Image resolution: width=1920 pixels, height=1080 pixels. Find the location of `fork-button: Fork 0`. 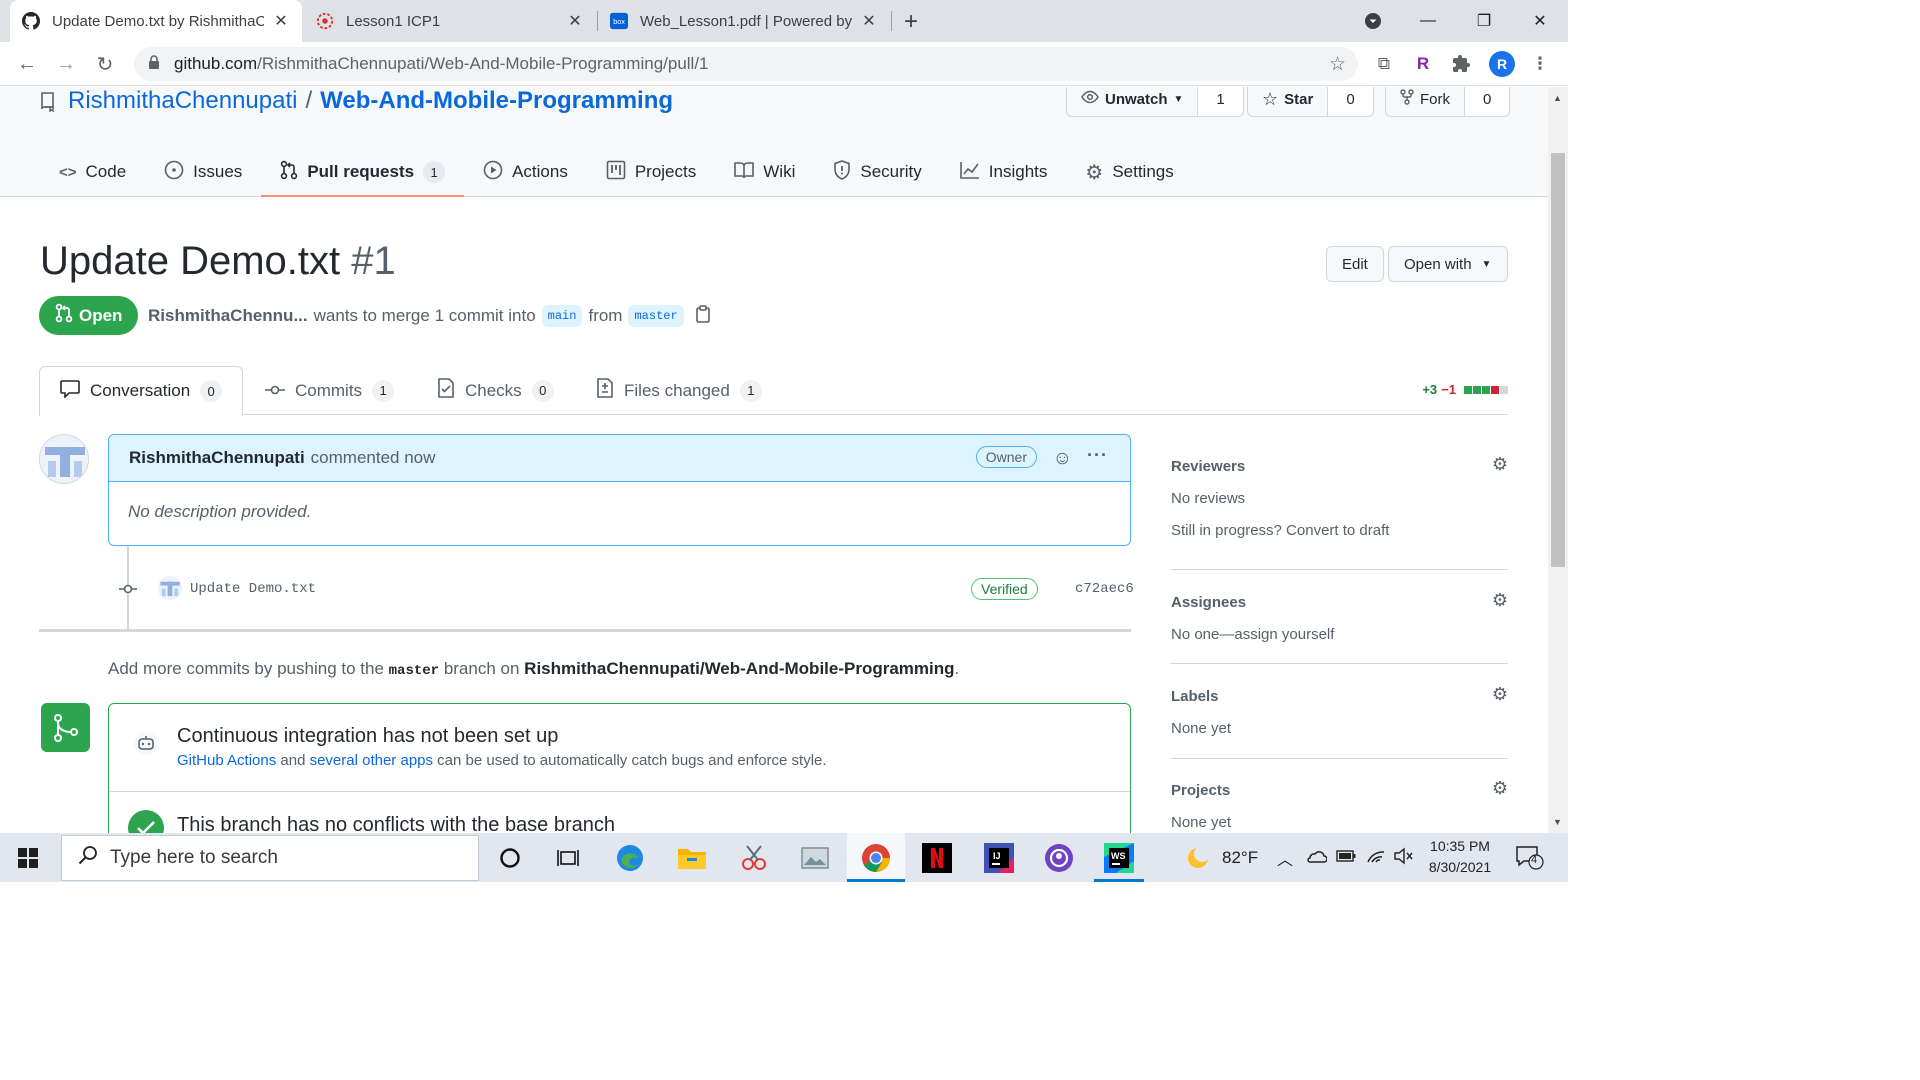

fork-button: Fork 0 is located at coordinates (1448, 102).